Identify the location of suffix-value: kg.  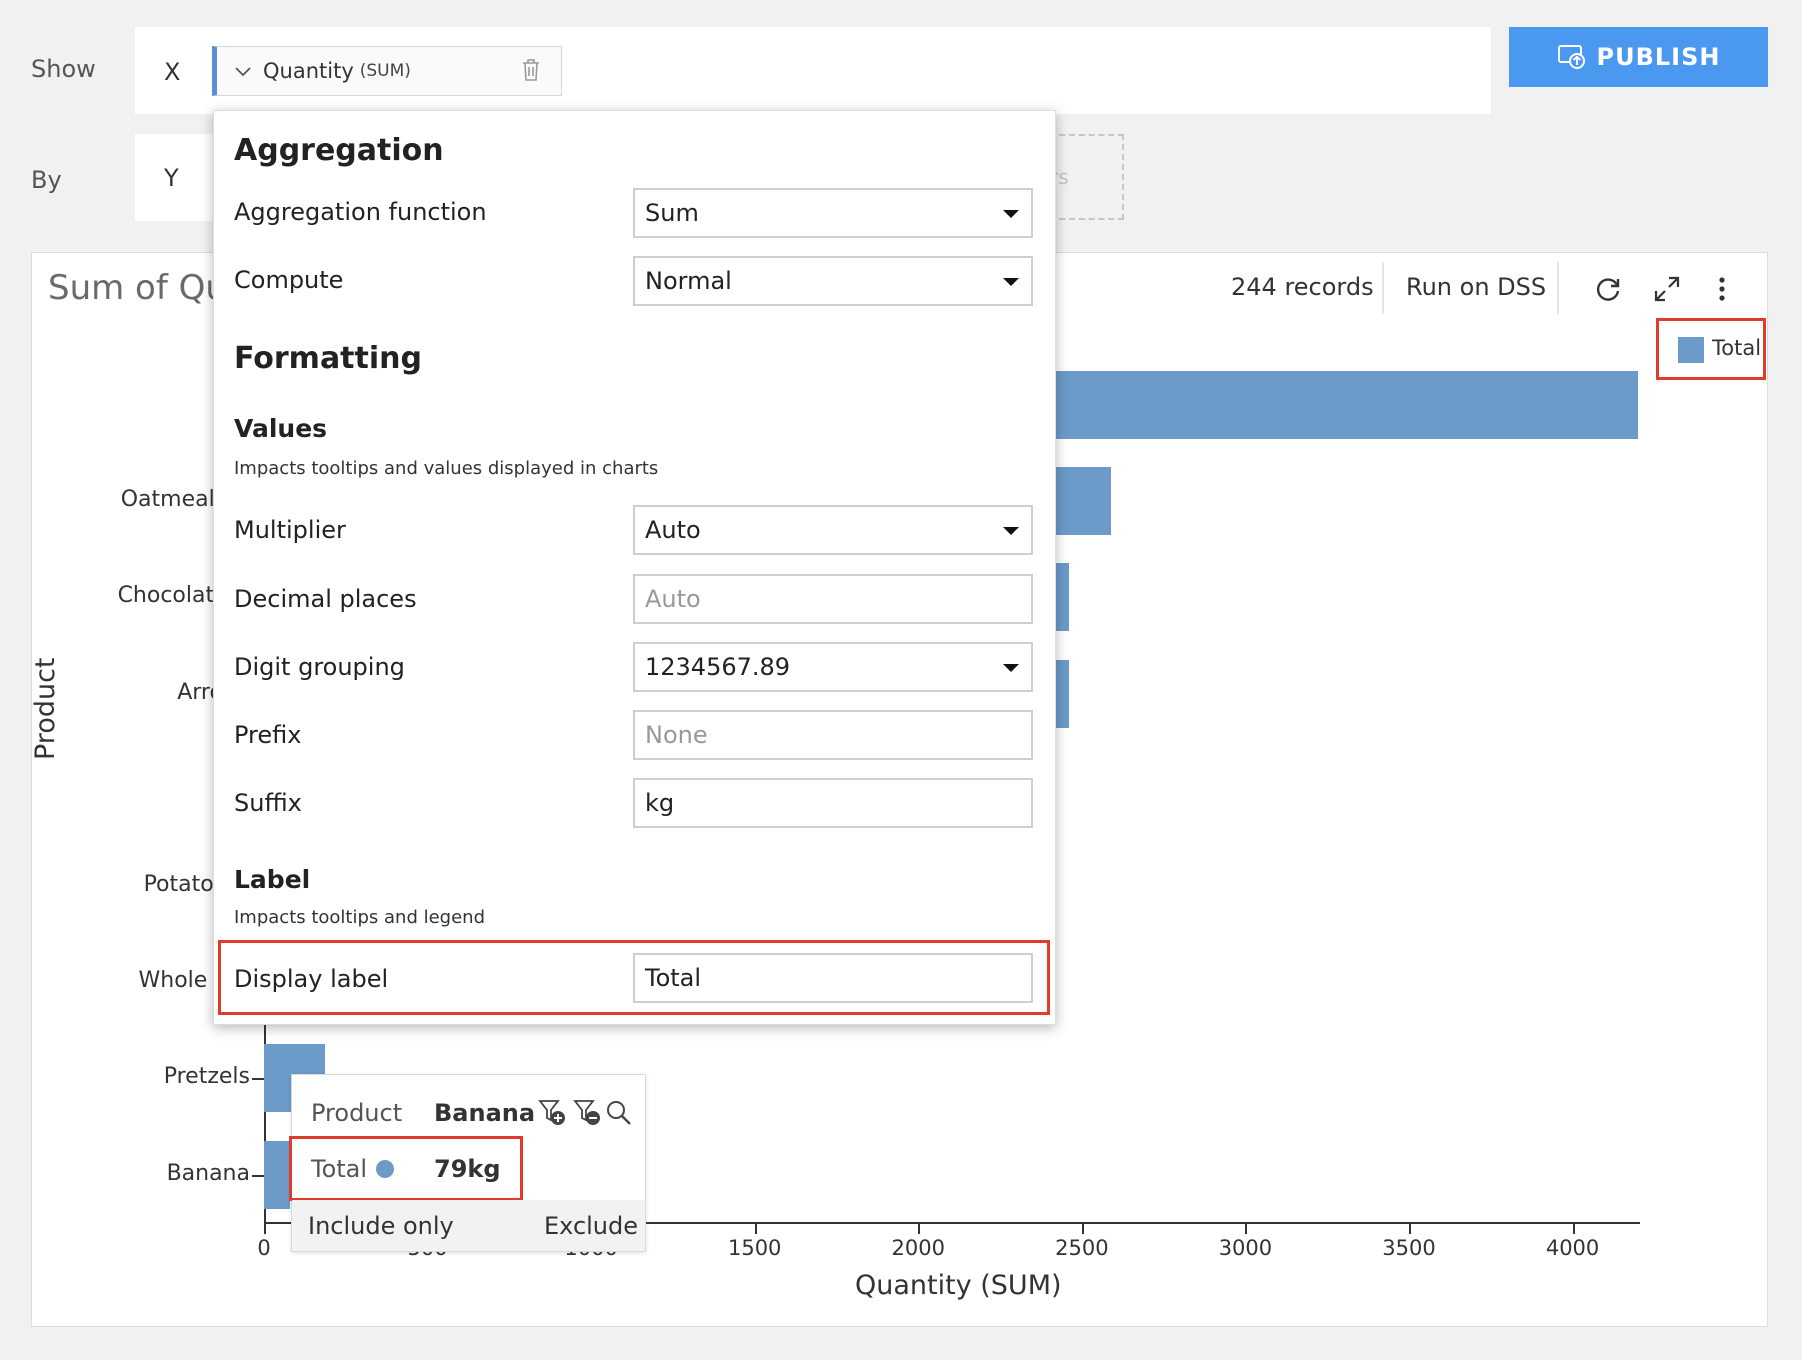
(660, 803).